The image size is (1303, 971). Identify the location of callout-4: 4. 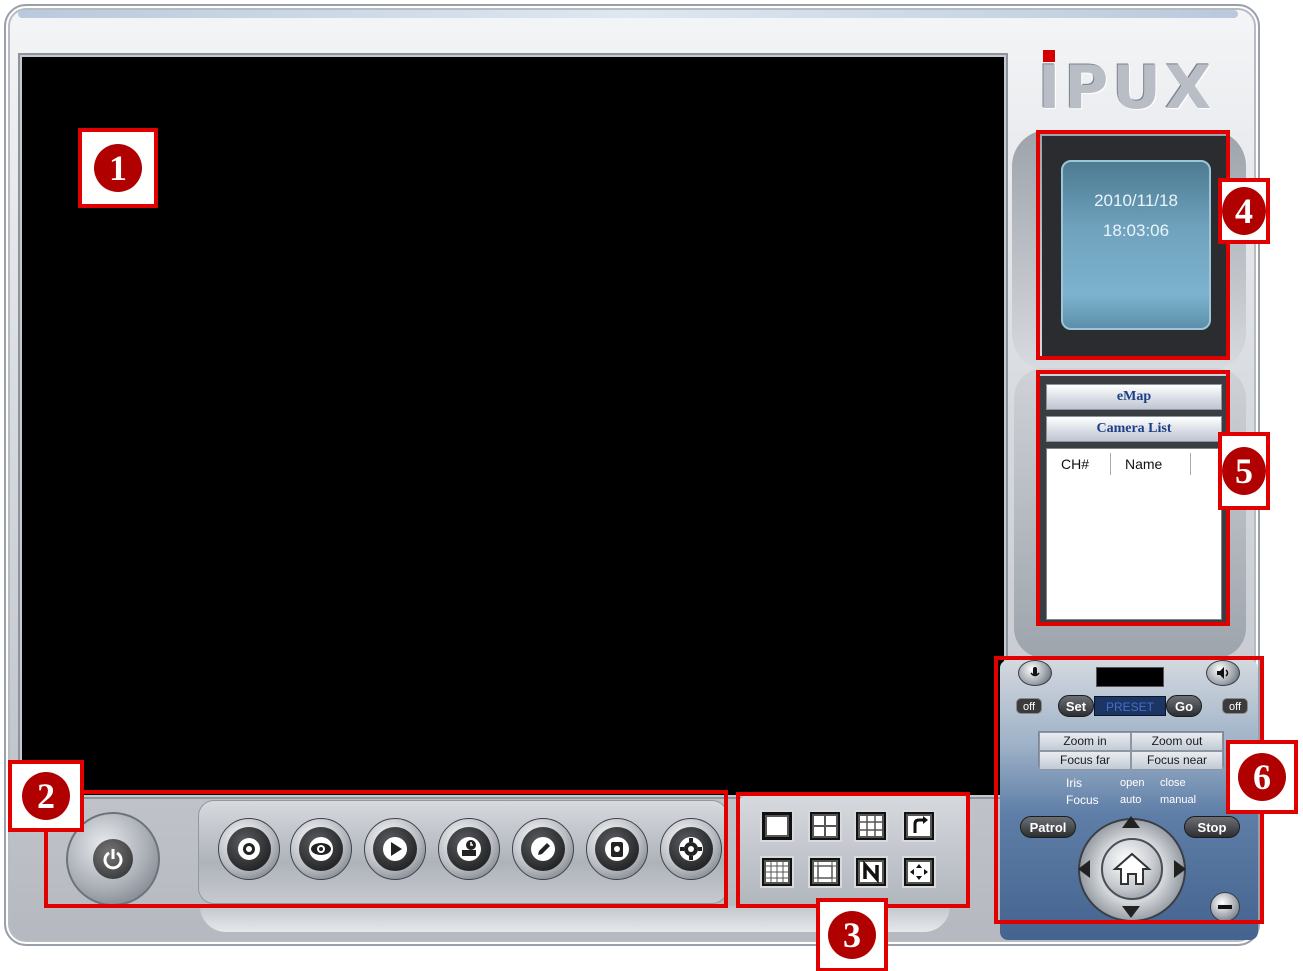
(1244, 211).